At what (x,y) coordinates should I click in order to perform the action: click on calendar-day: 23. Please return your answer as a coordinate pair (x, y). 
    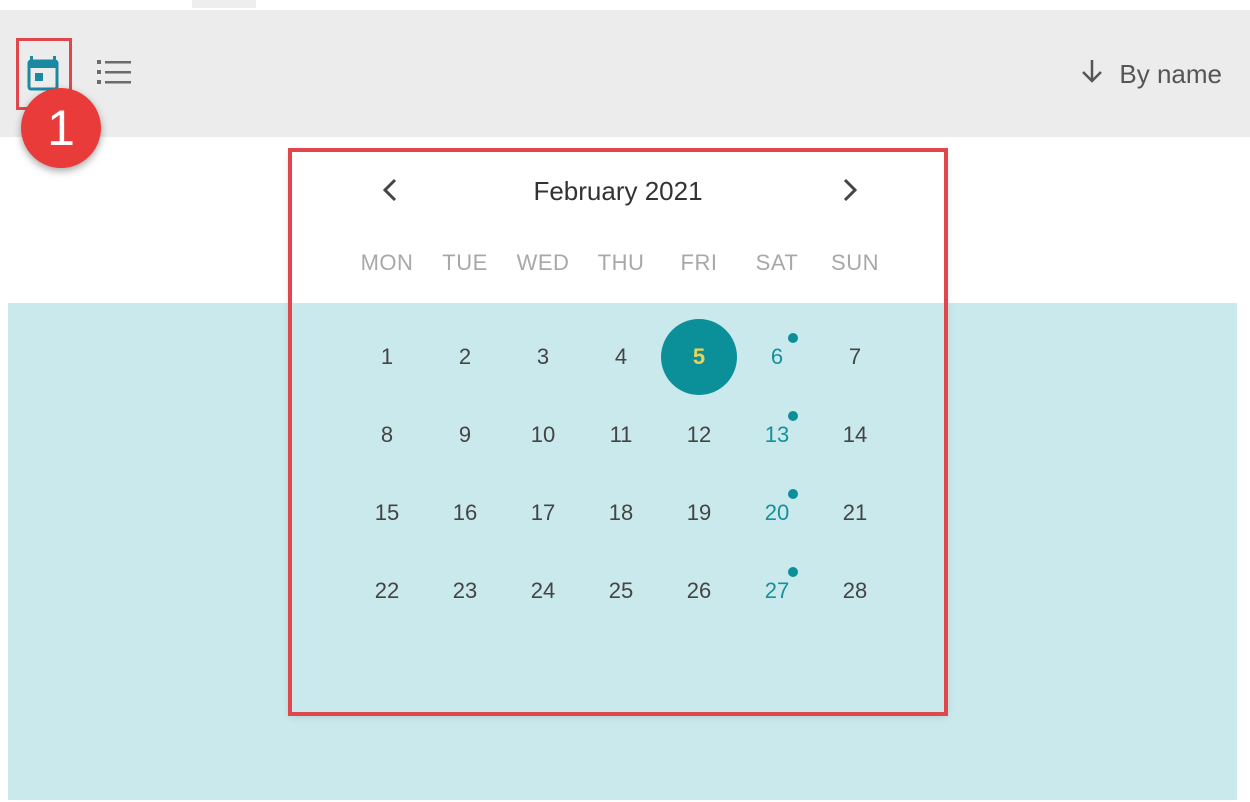
    Looking at the image, I should click on (465, 591).